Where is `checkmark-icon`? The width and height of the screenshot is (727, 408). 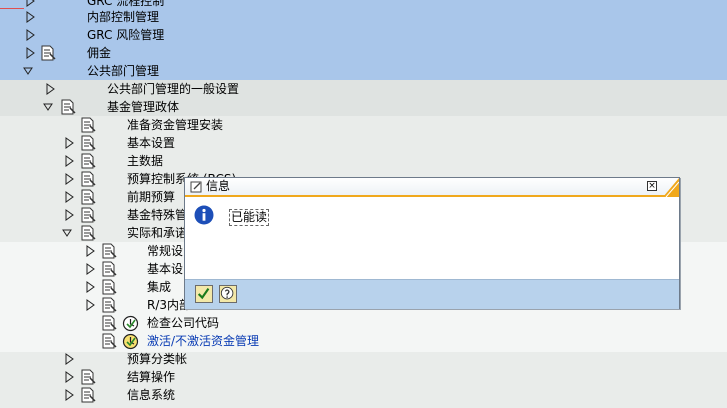 checkmark-icon is located at coordinates (203, 294).